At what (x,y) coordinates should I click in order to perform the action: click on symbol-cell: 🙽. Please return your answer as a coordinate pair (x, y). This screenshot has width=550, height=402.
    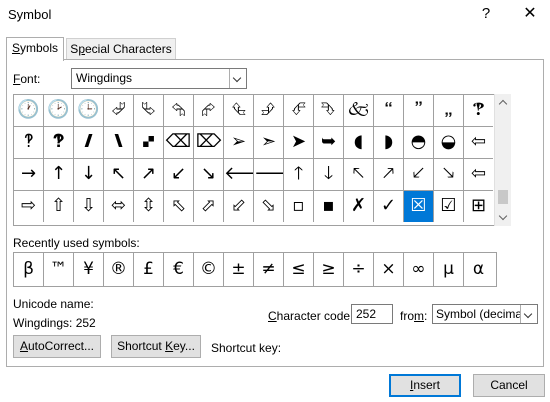
    Looking at the image, I should click on (119, 143).